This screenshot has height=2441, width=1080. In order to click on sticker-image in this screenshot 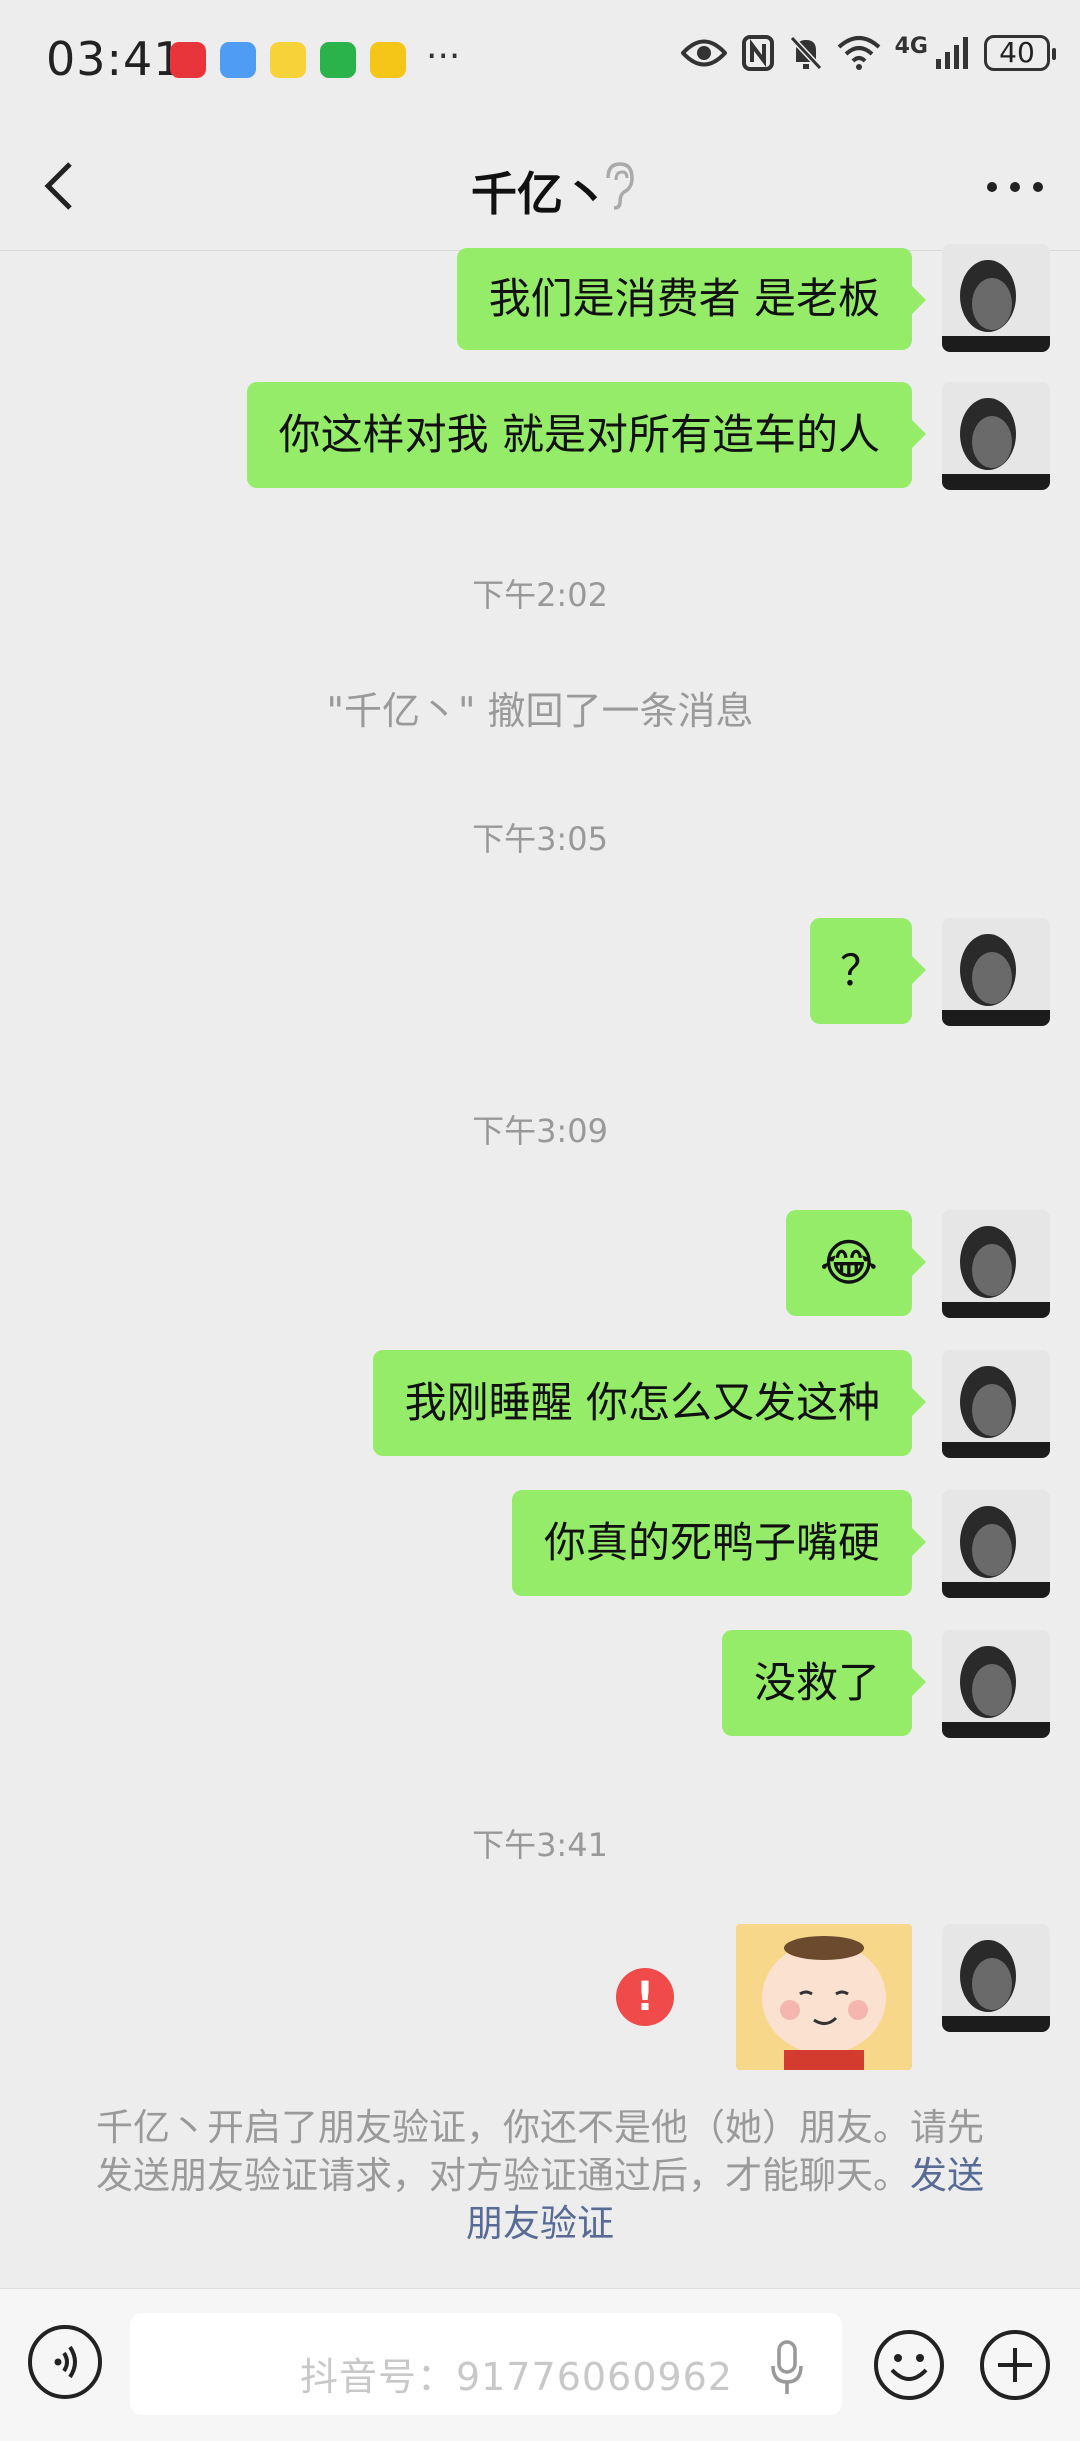, I will do `click(824, 1997)`.